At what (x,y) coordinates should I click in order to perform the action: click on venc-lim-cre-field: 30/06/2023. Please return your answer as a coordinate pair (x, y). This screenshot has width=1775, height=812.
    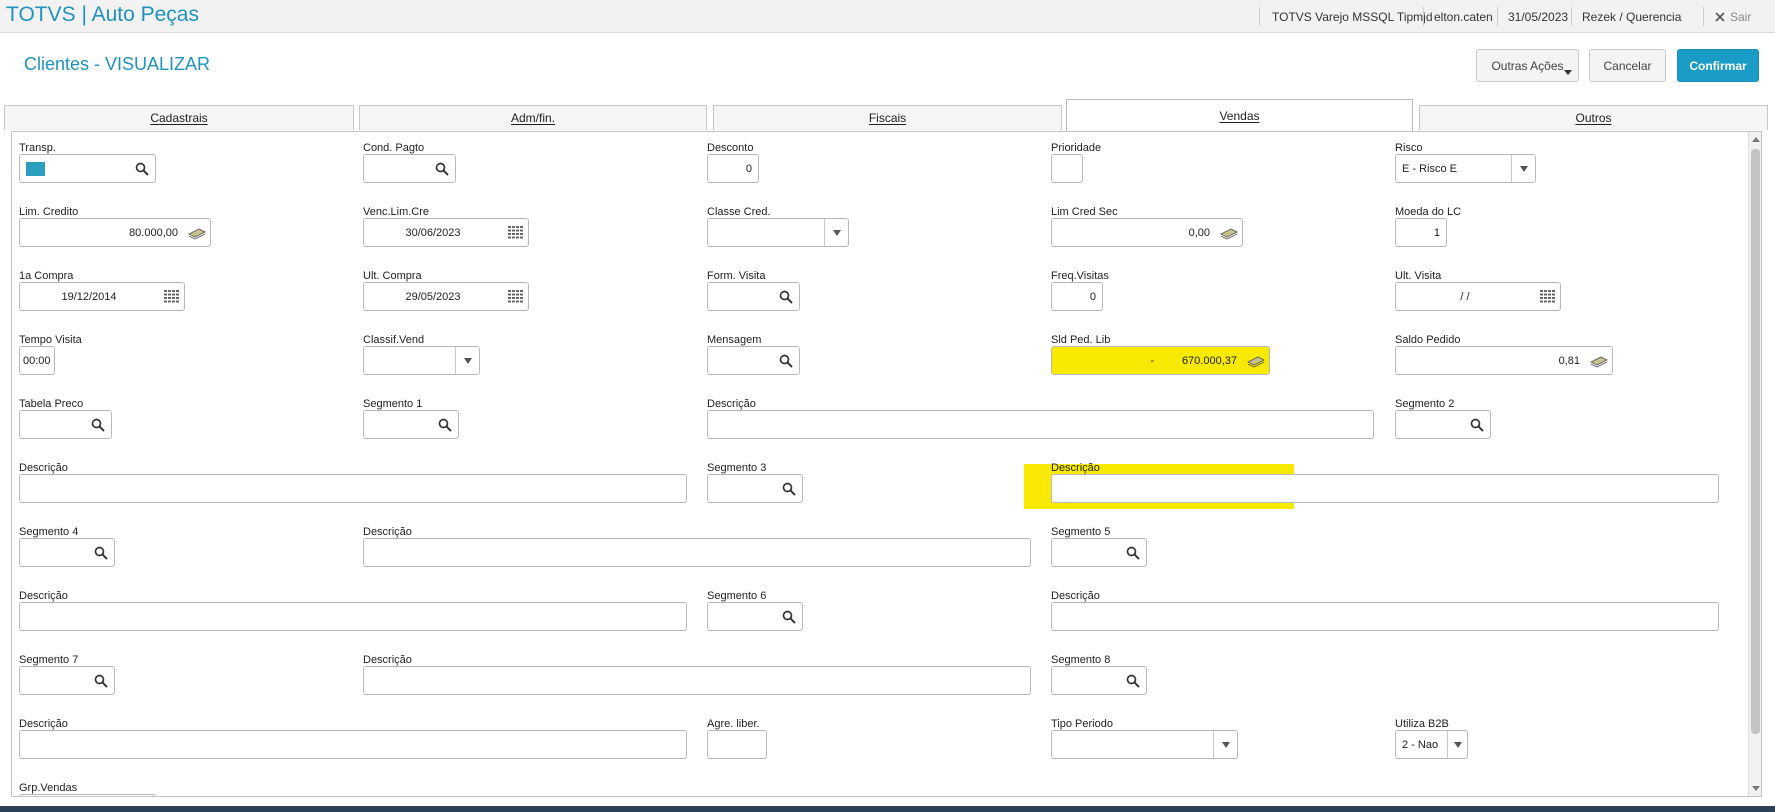
    Looking at the image, I should click on (446, 232).